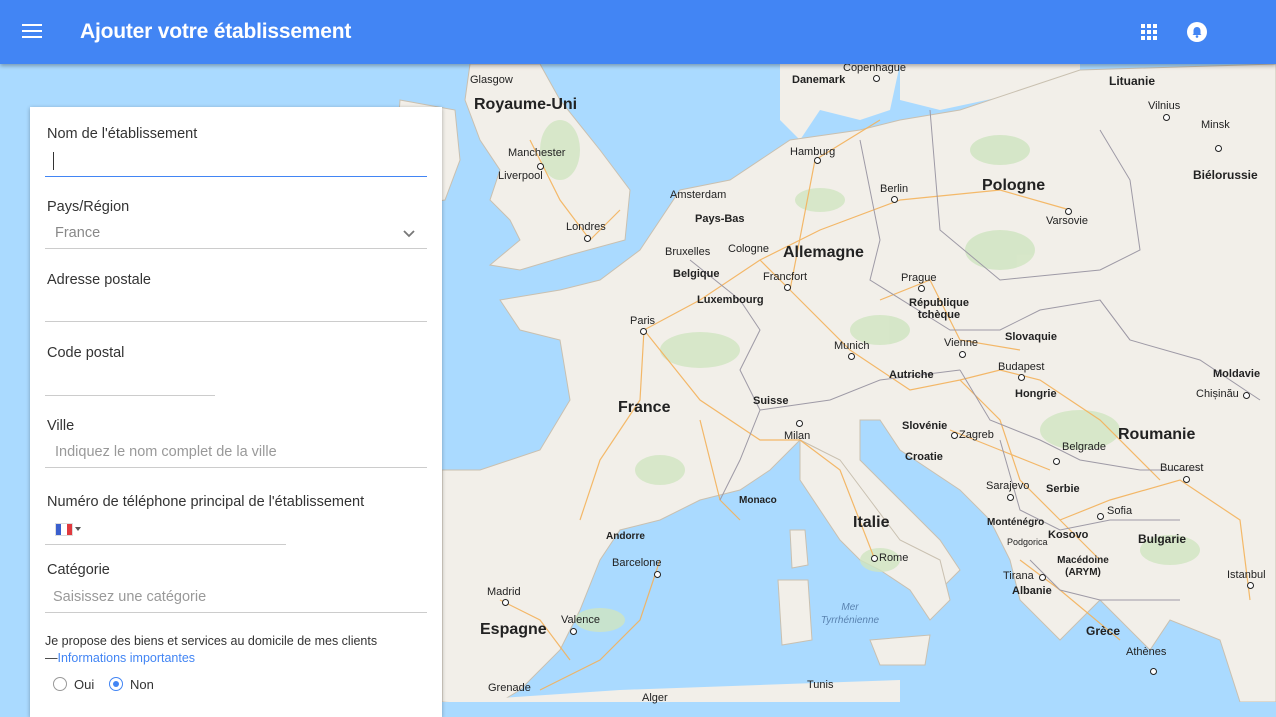 This screenshot has width=1276, height=717. What do you see at coordinates (78, 233) in the screenshot?
I see `country-value: France` at bounding box center [78, 233].